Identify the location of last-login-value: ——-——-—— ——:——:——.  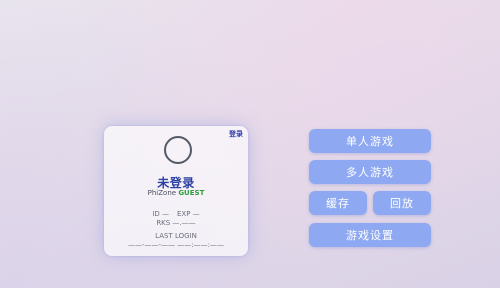
(176, 245).